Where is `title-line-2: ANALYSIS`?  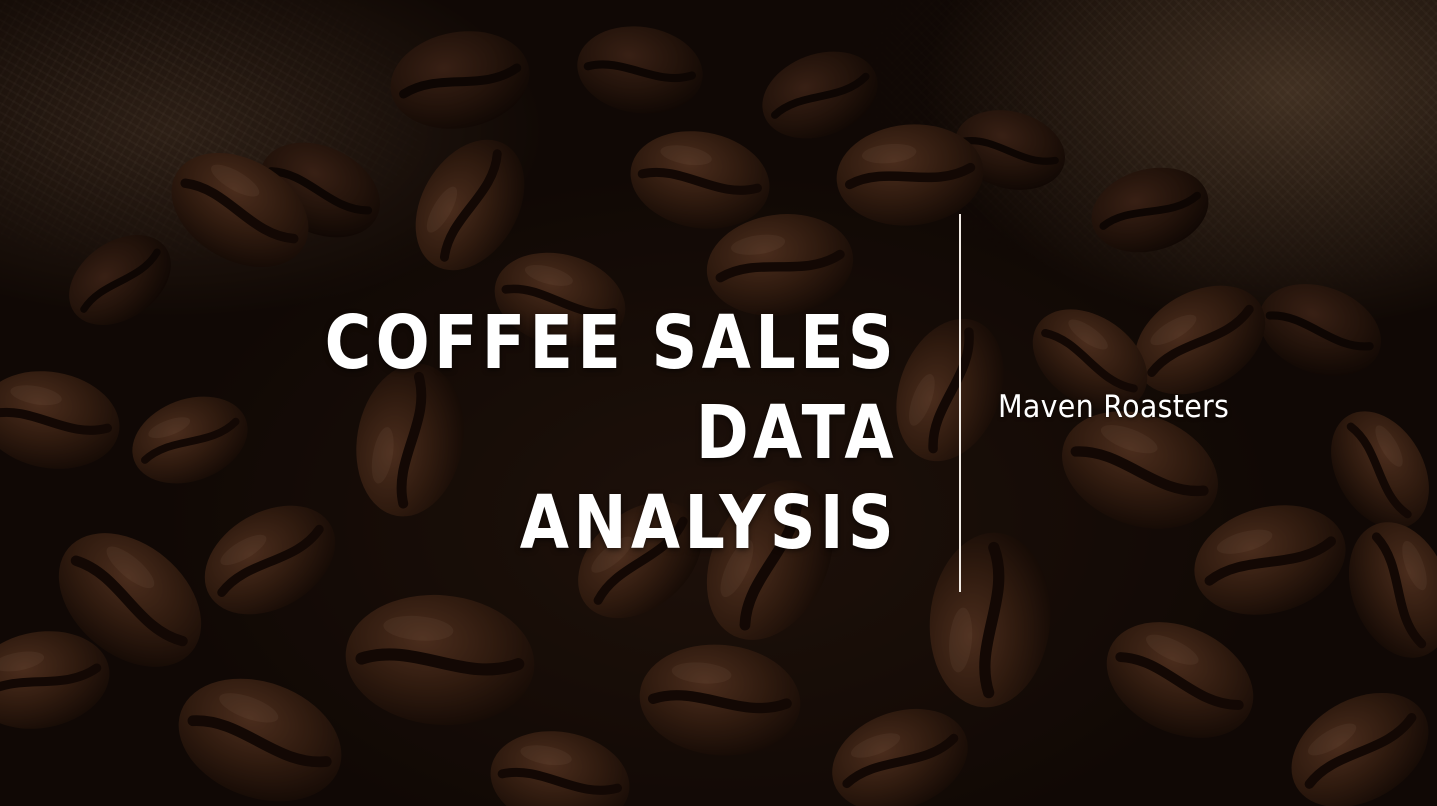 title-line-2: ANALYSIS is located at coordinates (708, 523).